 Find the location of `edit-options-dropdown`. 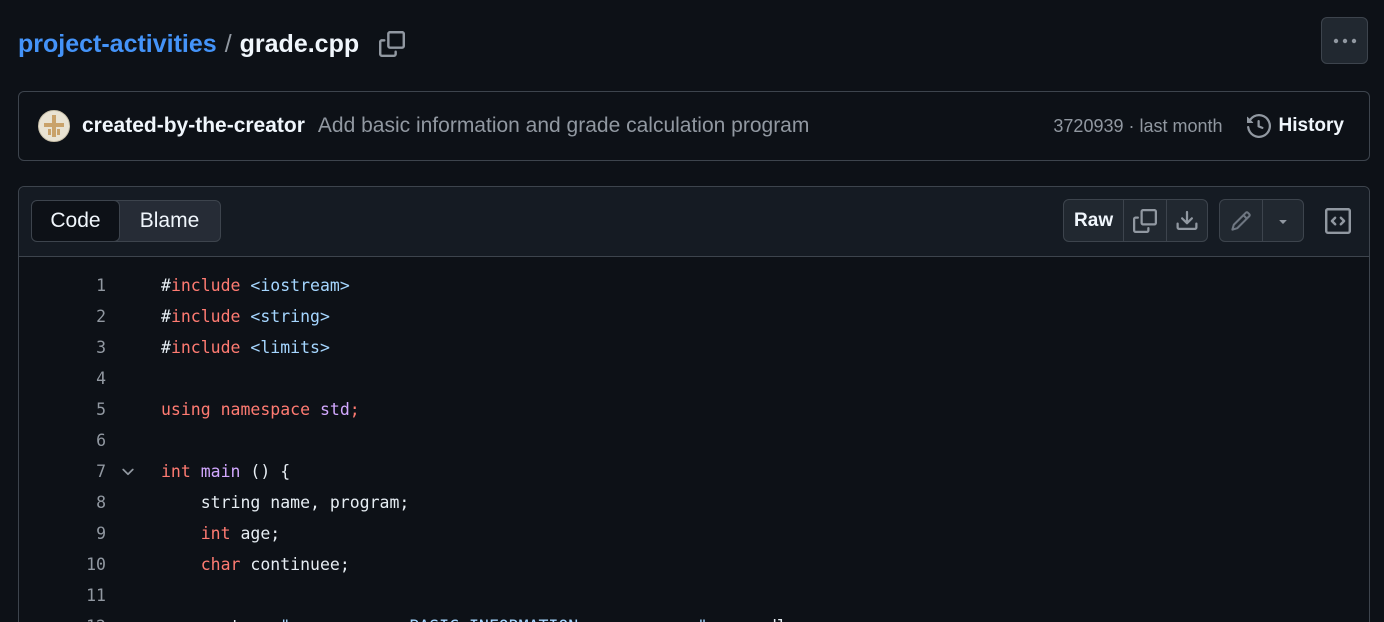

edit-options-dropdown is located at coordinates (1283, 220).